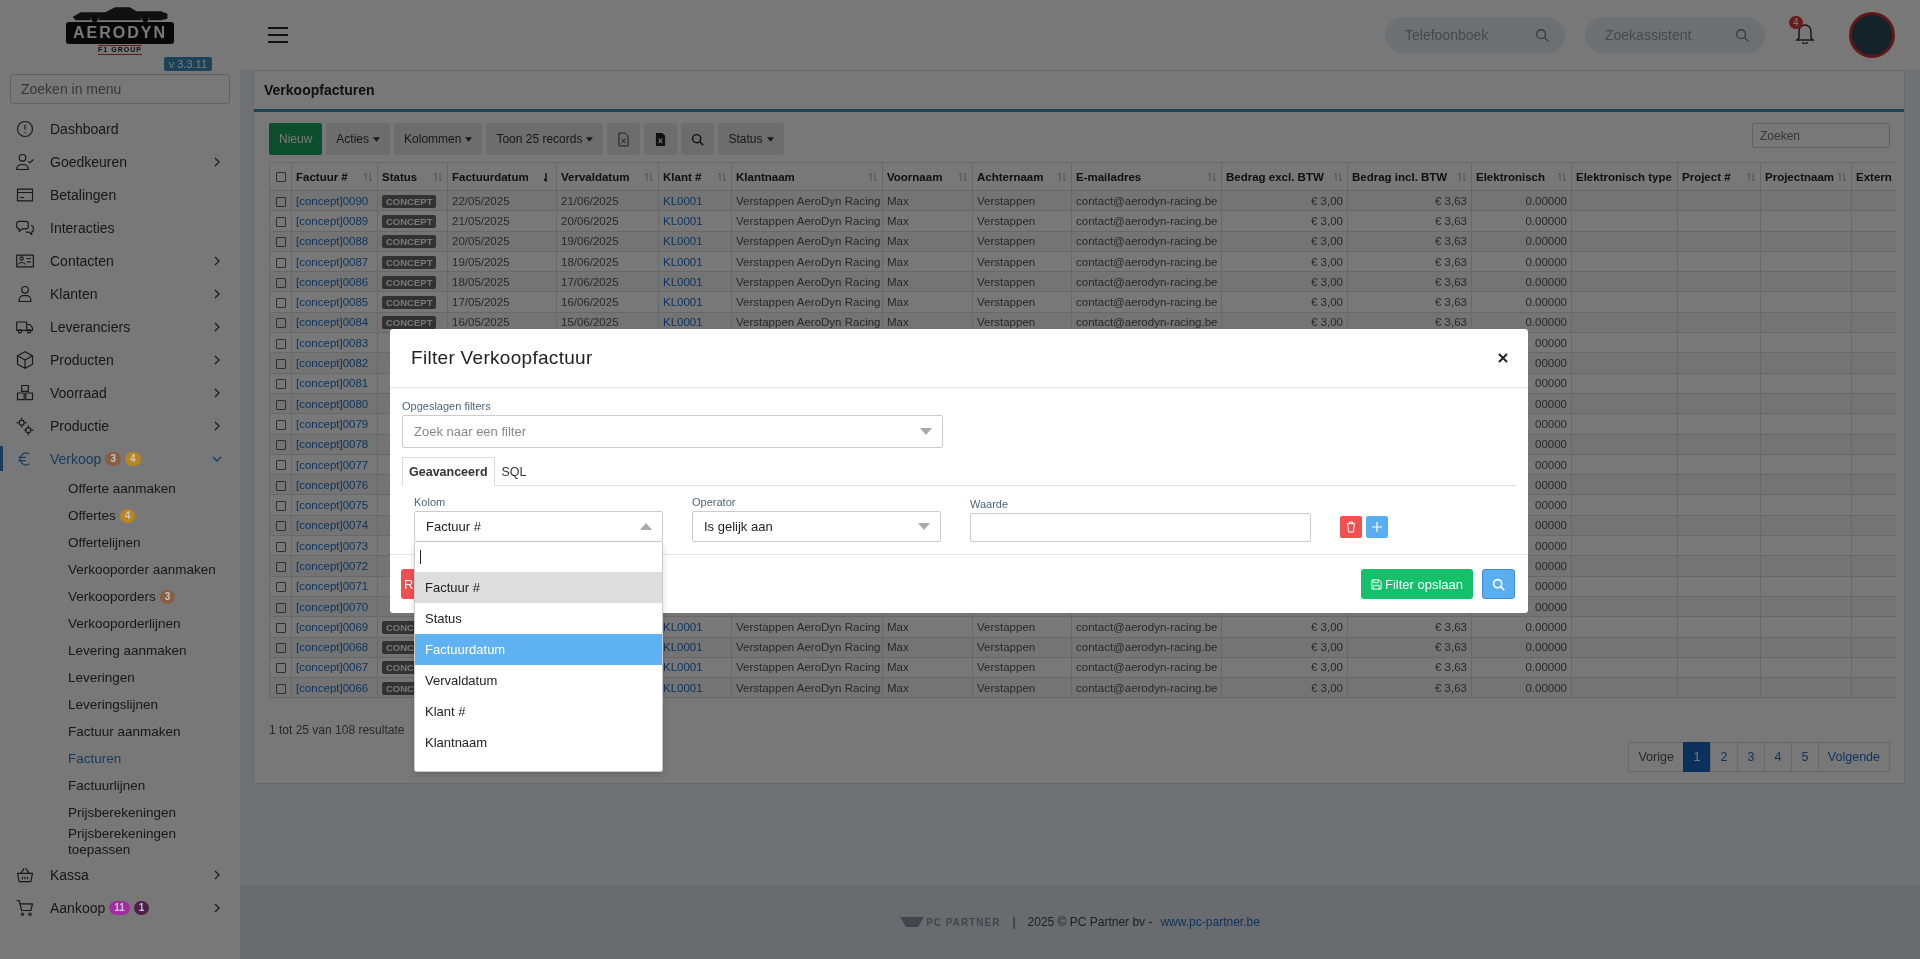 The height and width of the screenshot is (959, 1920). Describe the element at coordinates (538, 526) in the screenshot. I see `column-select: Factuur #` at that location.